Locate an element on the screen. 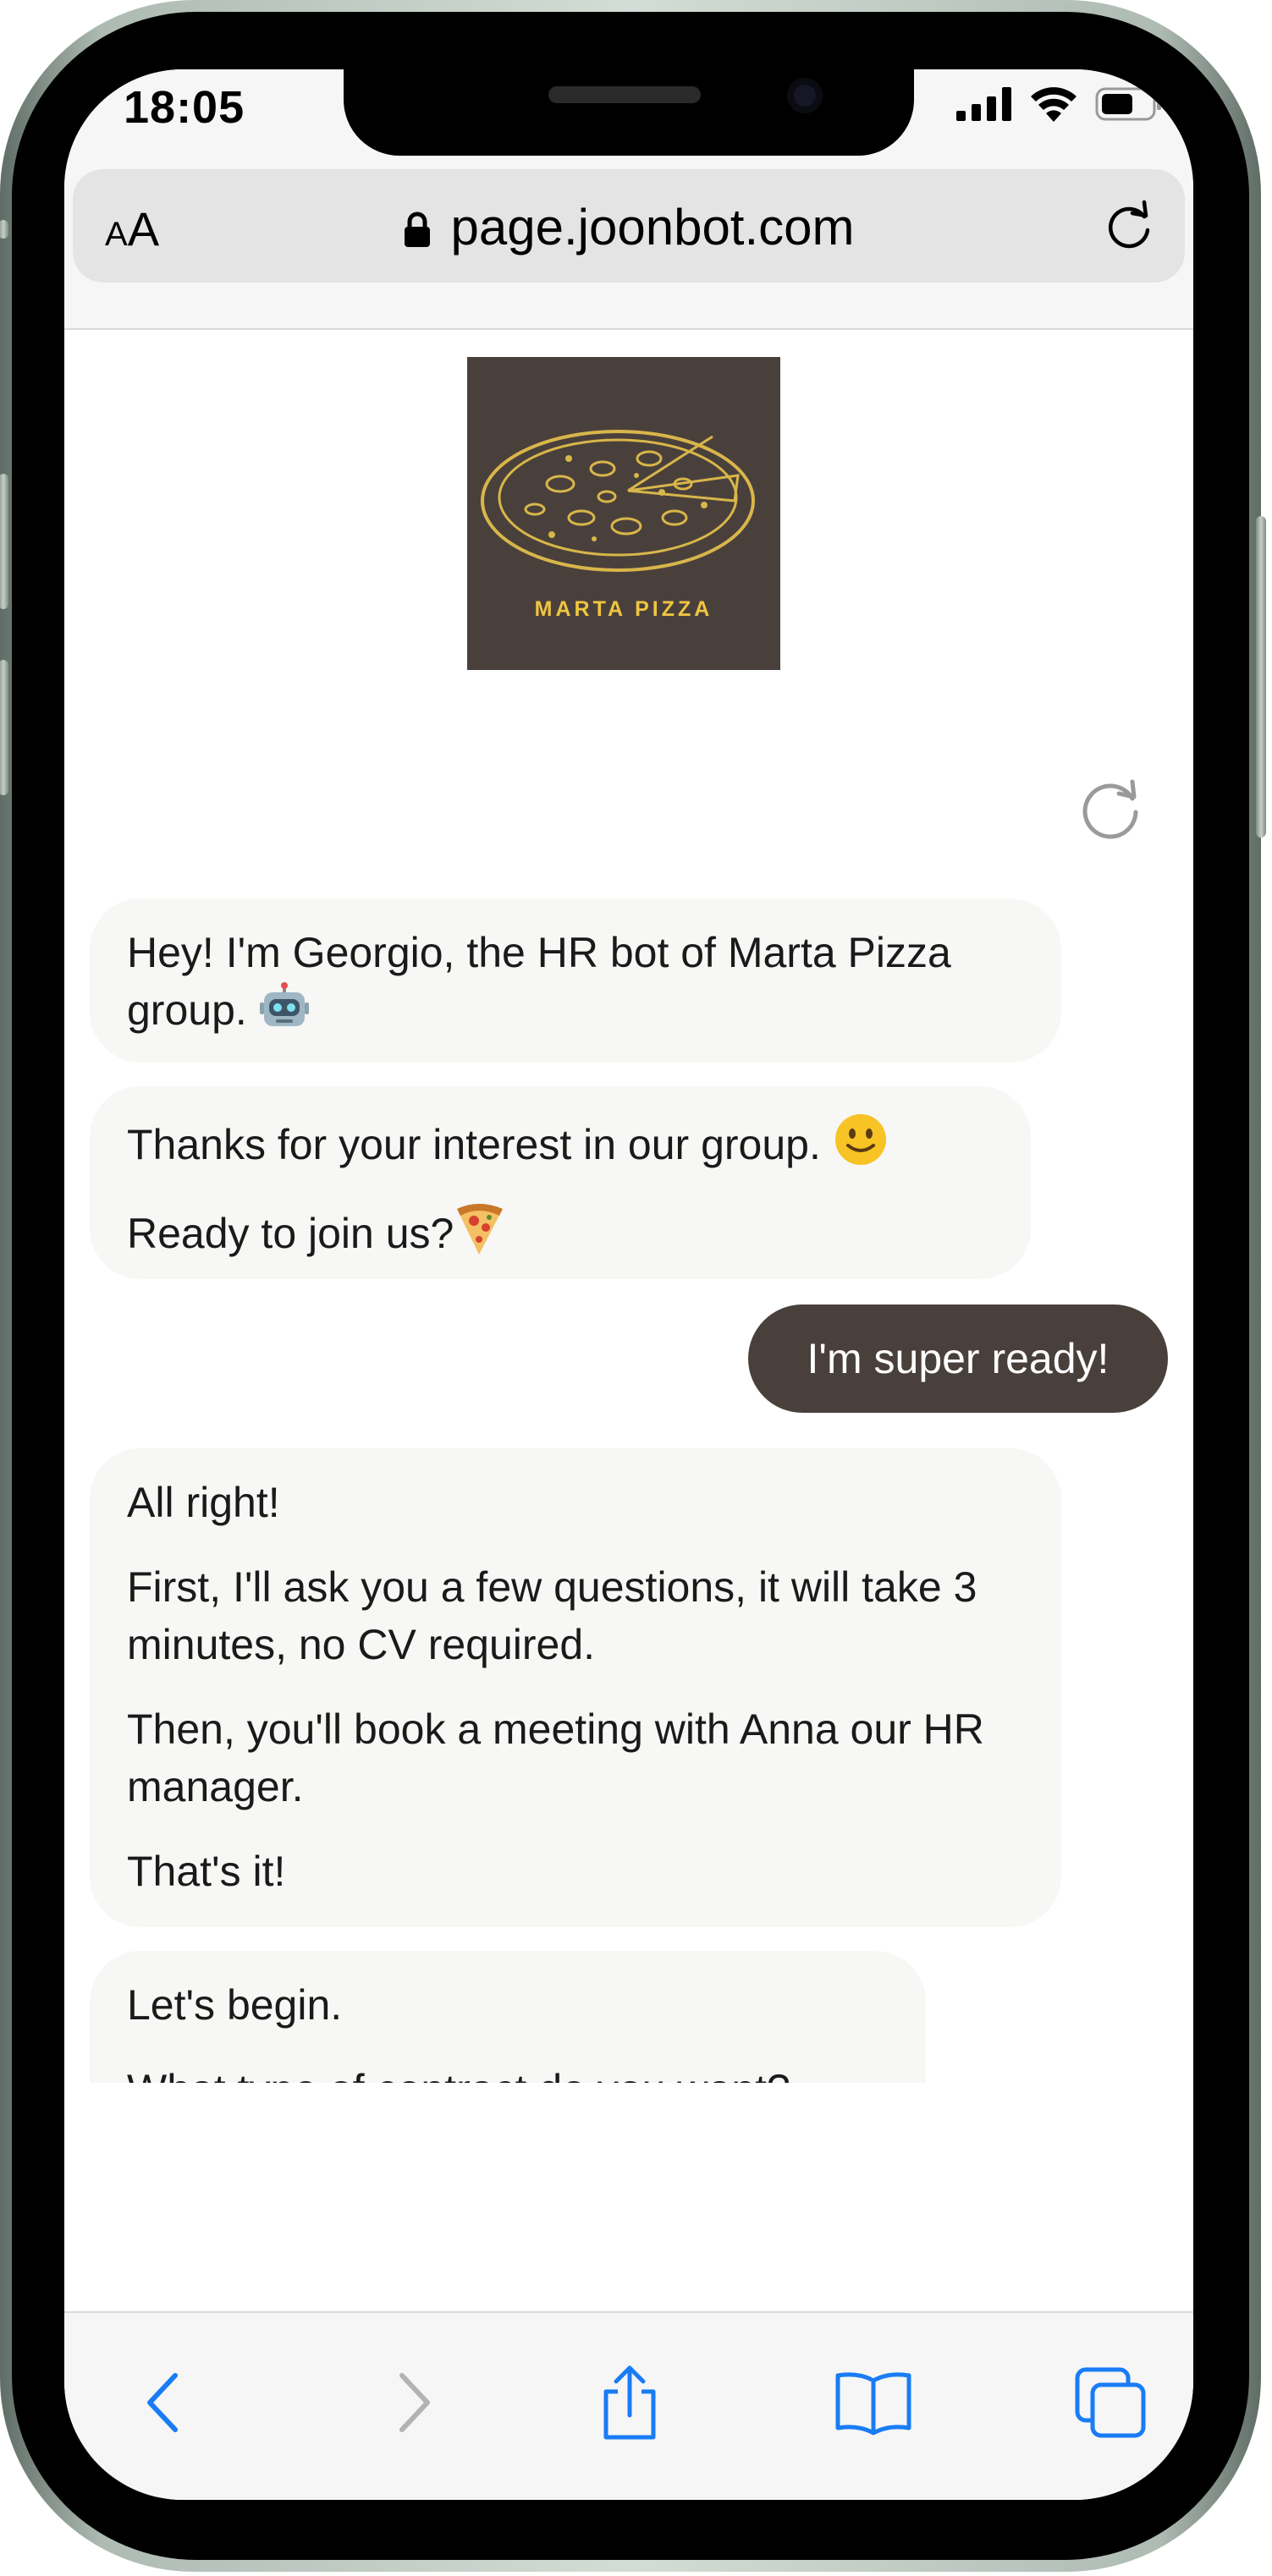 The image size is (1272, 2576). status-time: 18:05 is located at coordinates (185, 108).